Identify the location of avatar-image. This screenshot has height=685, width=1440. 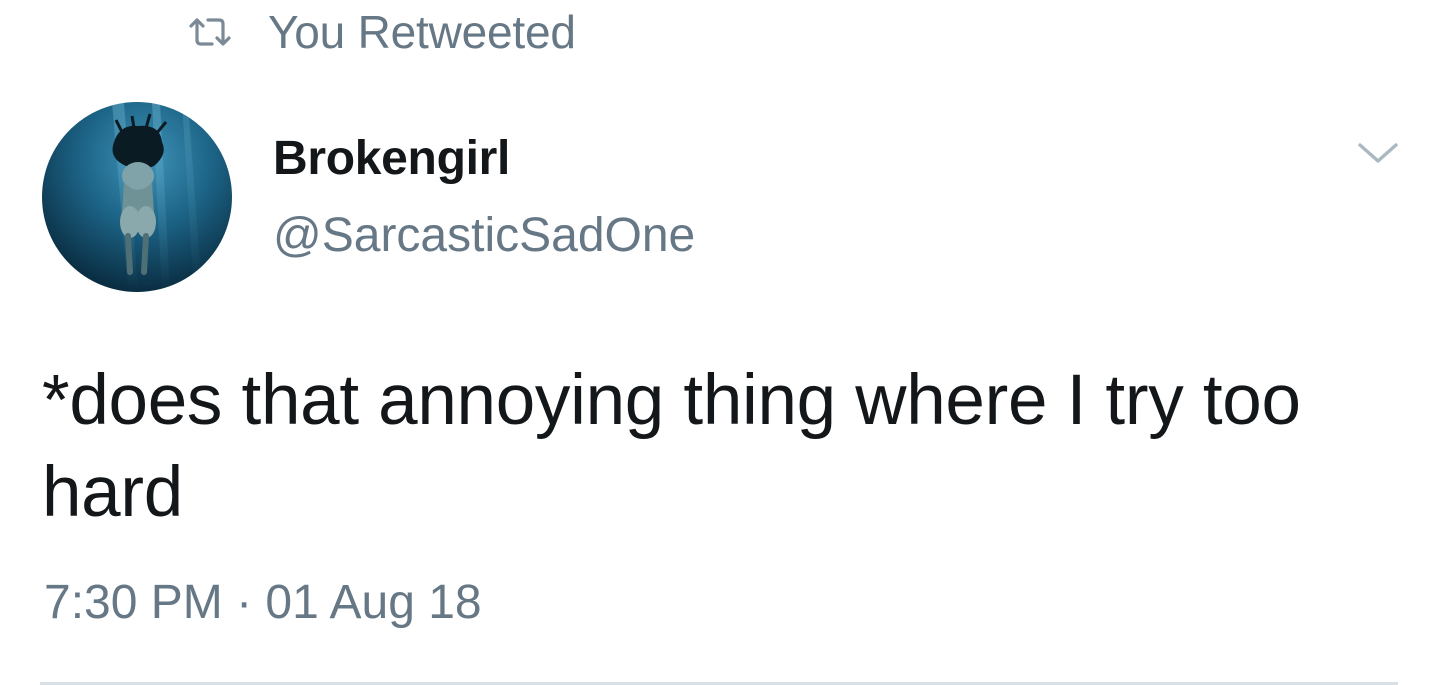
(137, 197).